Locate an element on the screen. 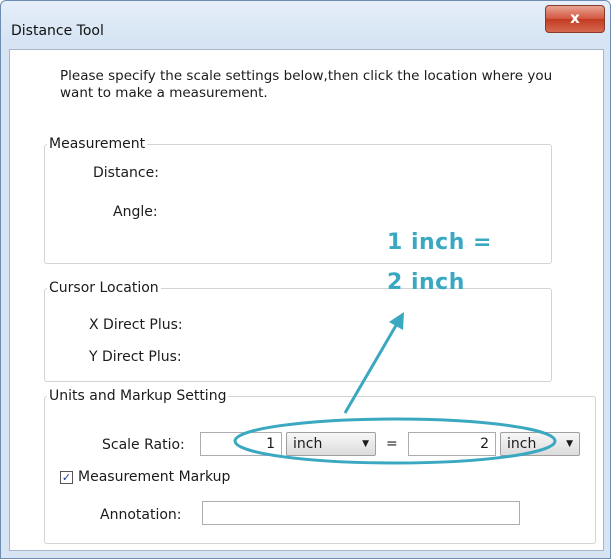 This screenshot has width=611, height=559. callout-overlay is located at coordinates (395, 388).